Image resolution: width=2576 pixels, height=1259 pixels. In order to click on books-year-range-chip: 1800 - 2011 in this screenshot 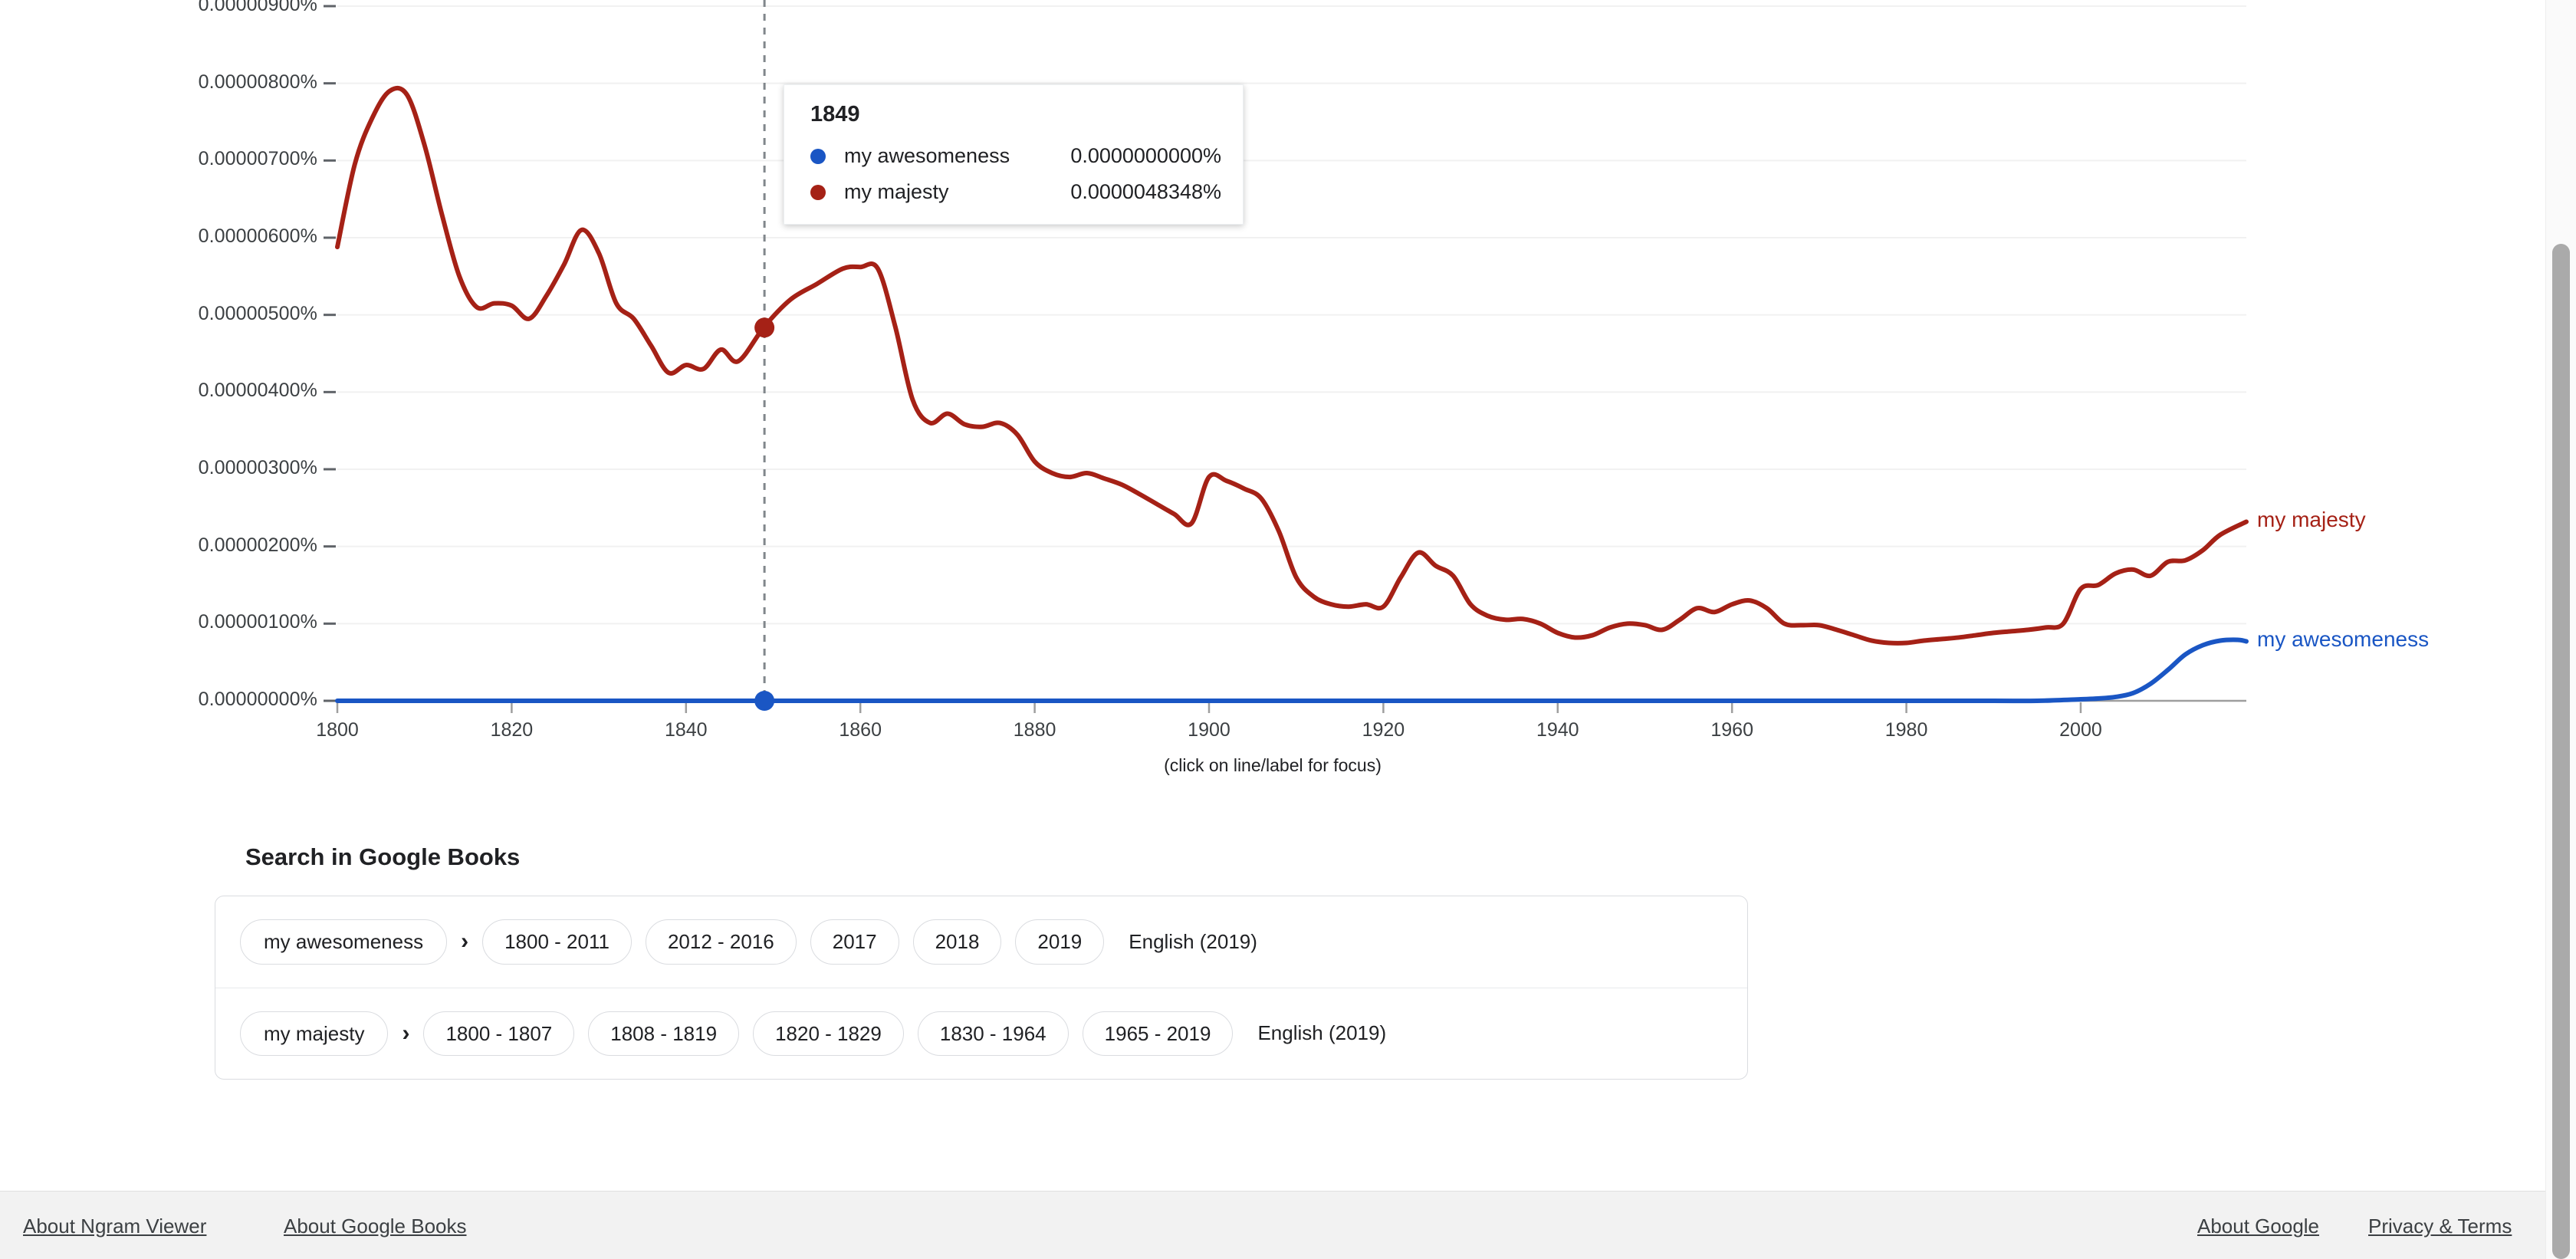, I will do `click(557, 942)`.